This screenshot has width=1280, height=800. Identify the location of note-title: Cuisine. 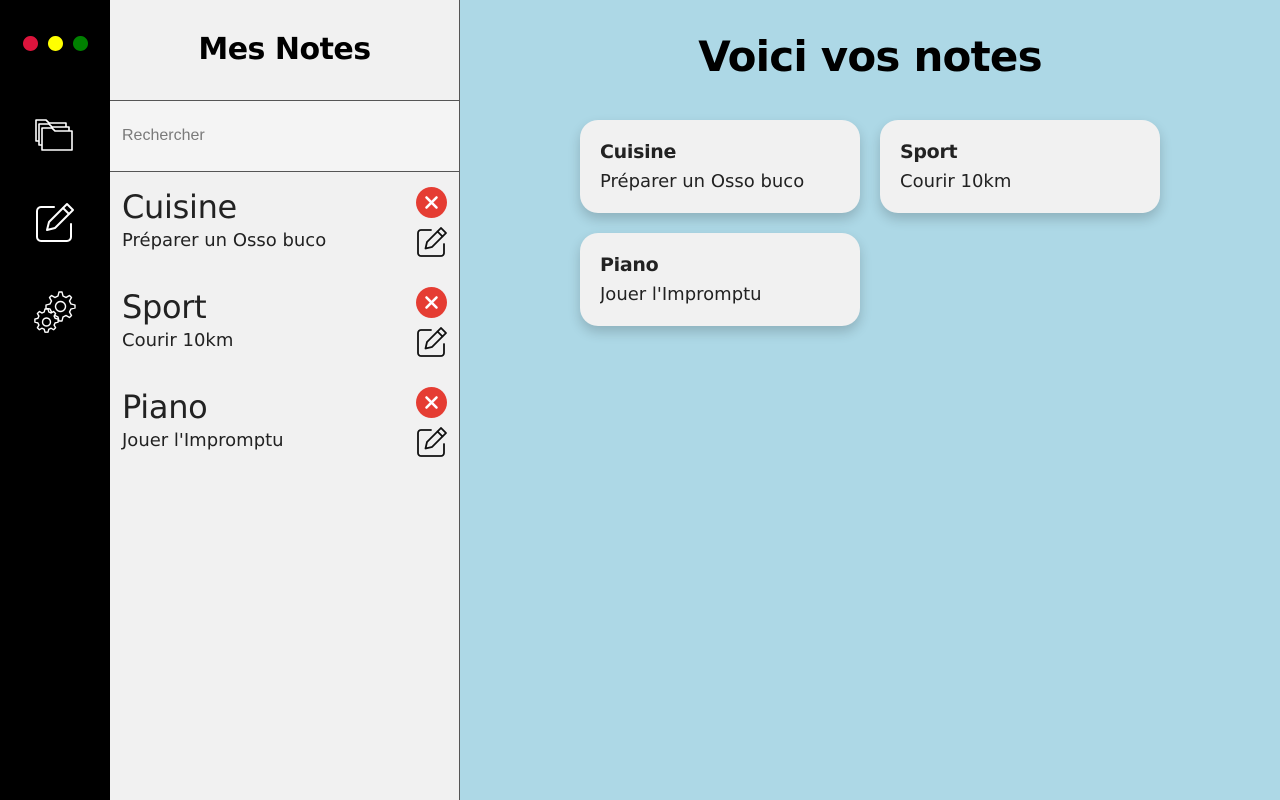
(179, 207).